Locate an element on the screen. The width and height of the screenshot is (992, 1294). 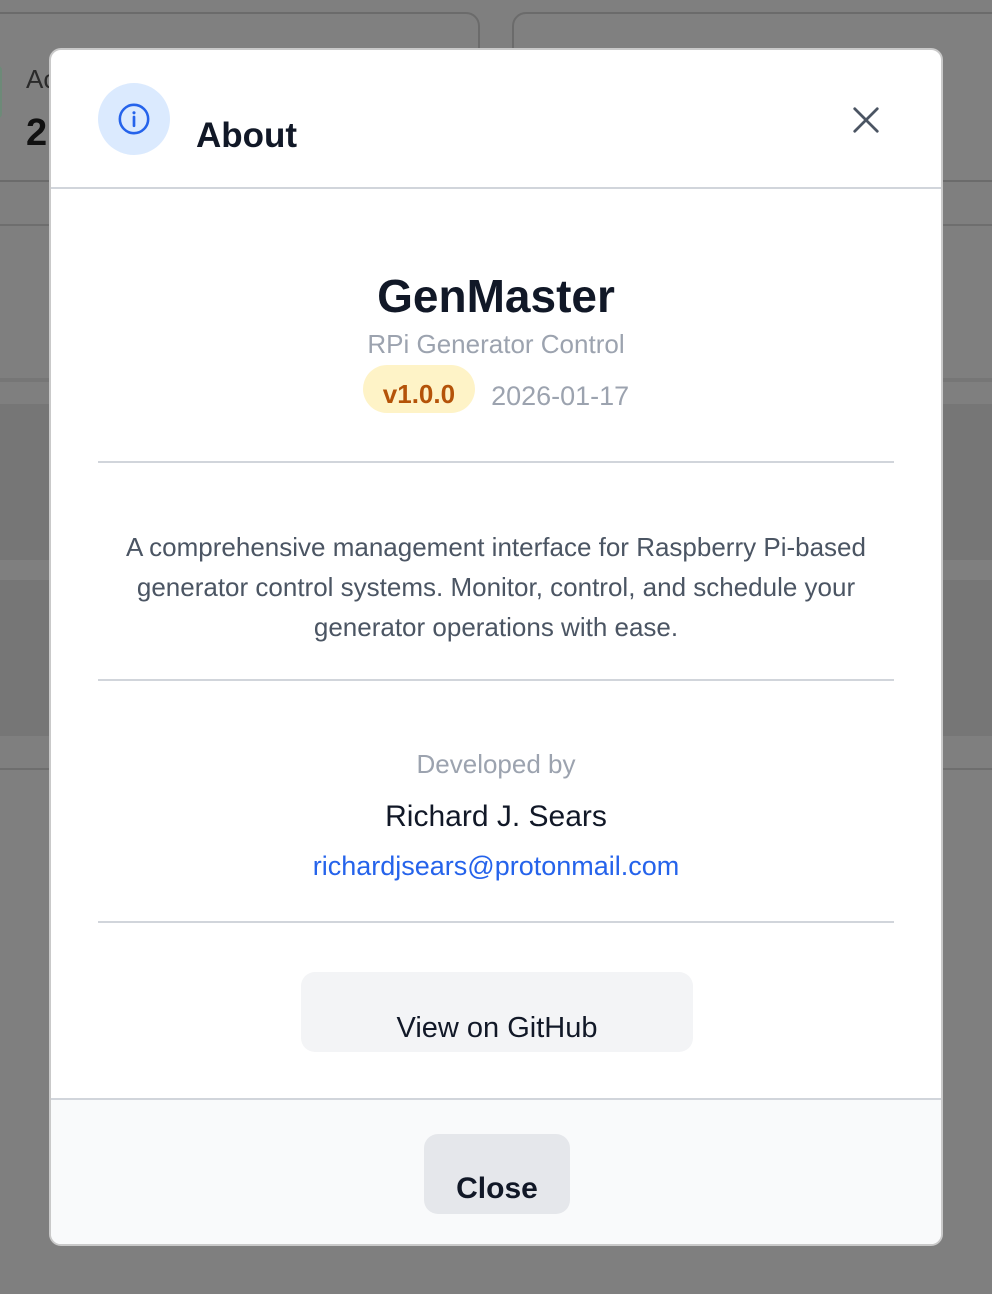
developer-label: Developed by is located at coordinates (496, 764).